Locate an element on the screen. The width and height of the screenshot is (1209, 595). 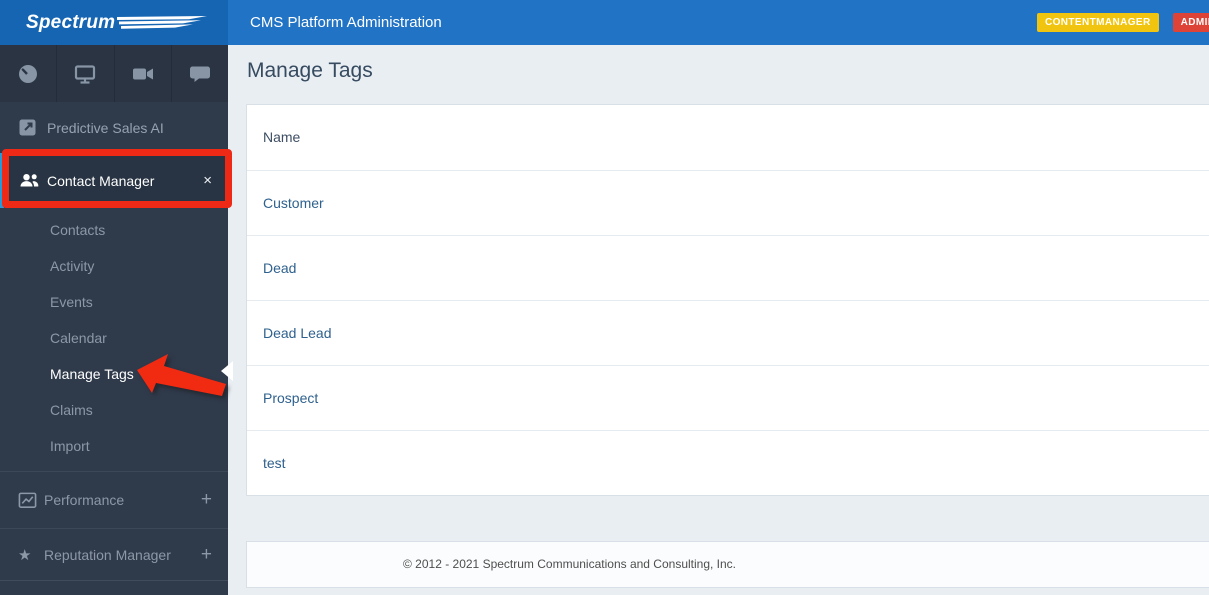
sidebar-item-performance: Performance + is located at coordinates (114, 499).